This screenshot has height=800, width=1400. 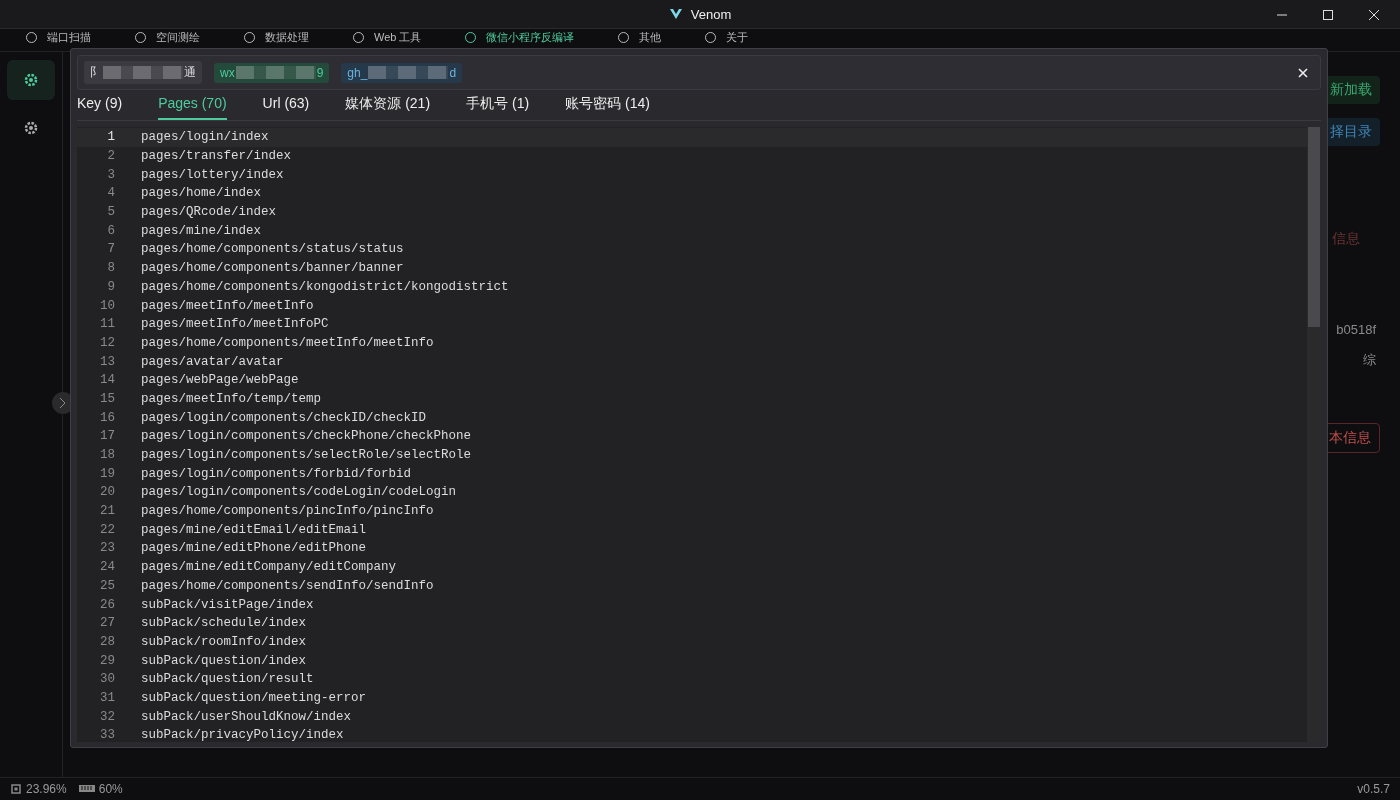 I want to click on line-number: 17, so click(x=107, y=436).